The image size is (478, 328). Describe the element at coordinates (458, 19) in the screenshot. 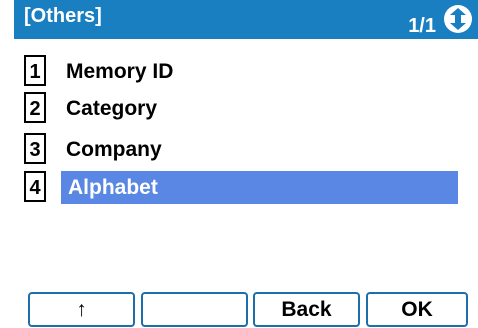

I see `up-down-scroll-icon` at that location.